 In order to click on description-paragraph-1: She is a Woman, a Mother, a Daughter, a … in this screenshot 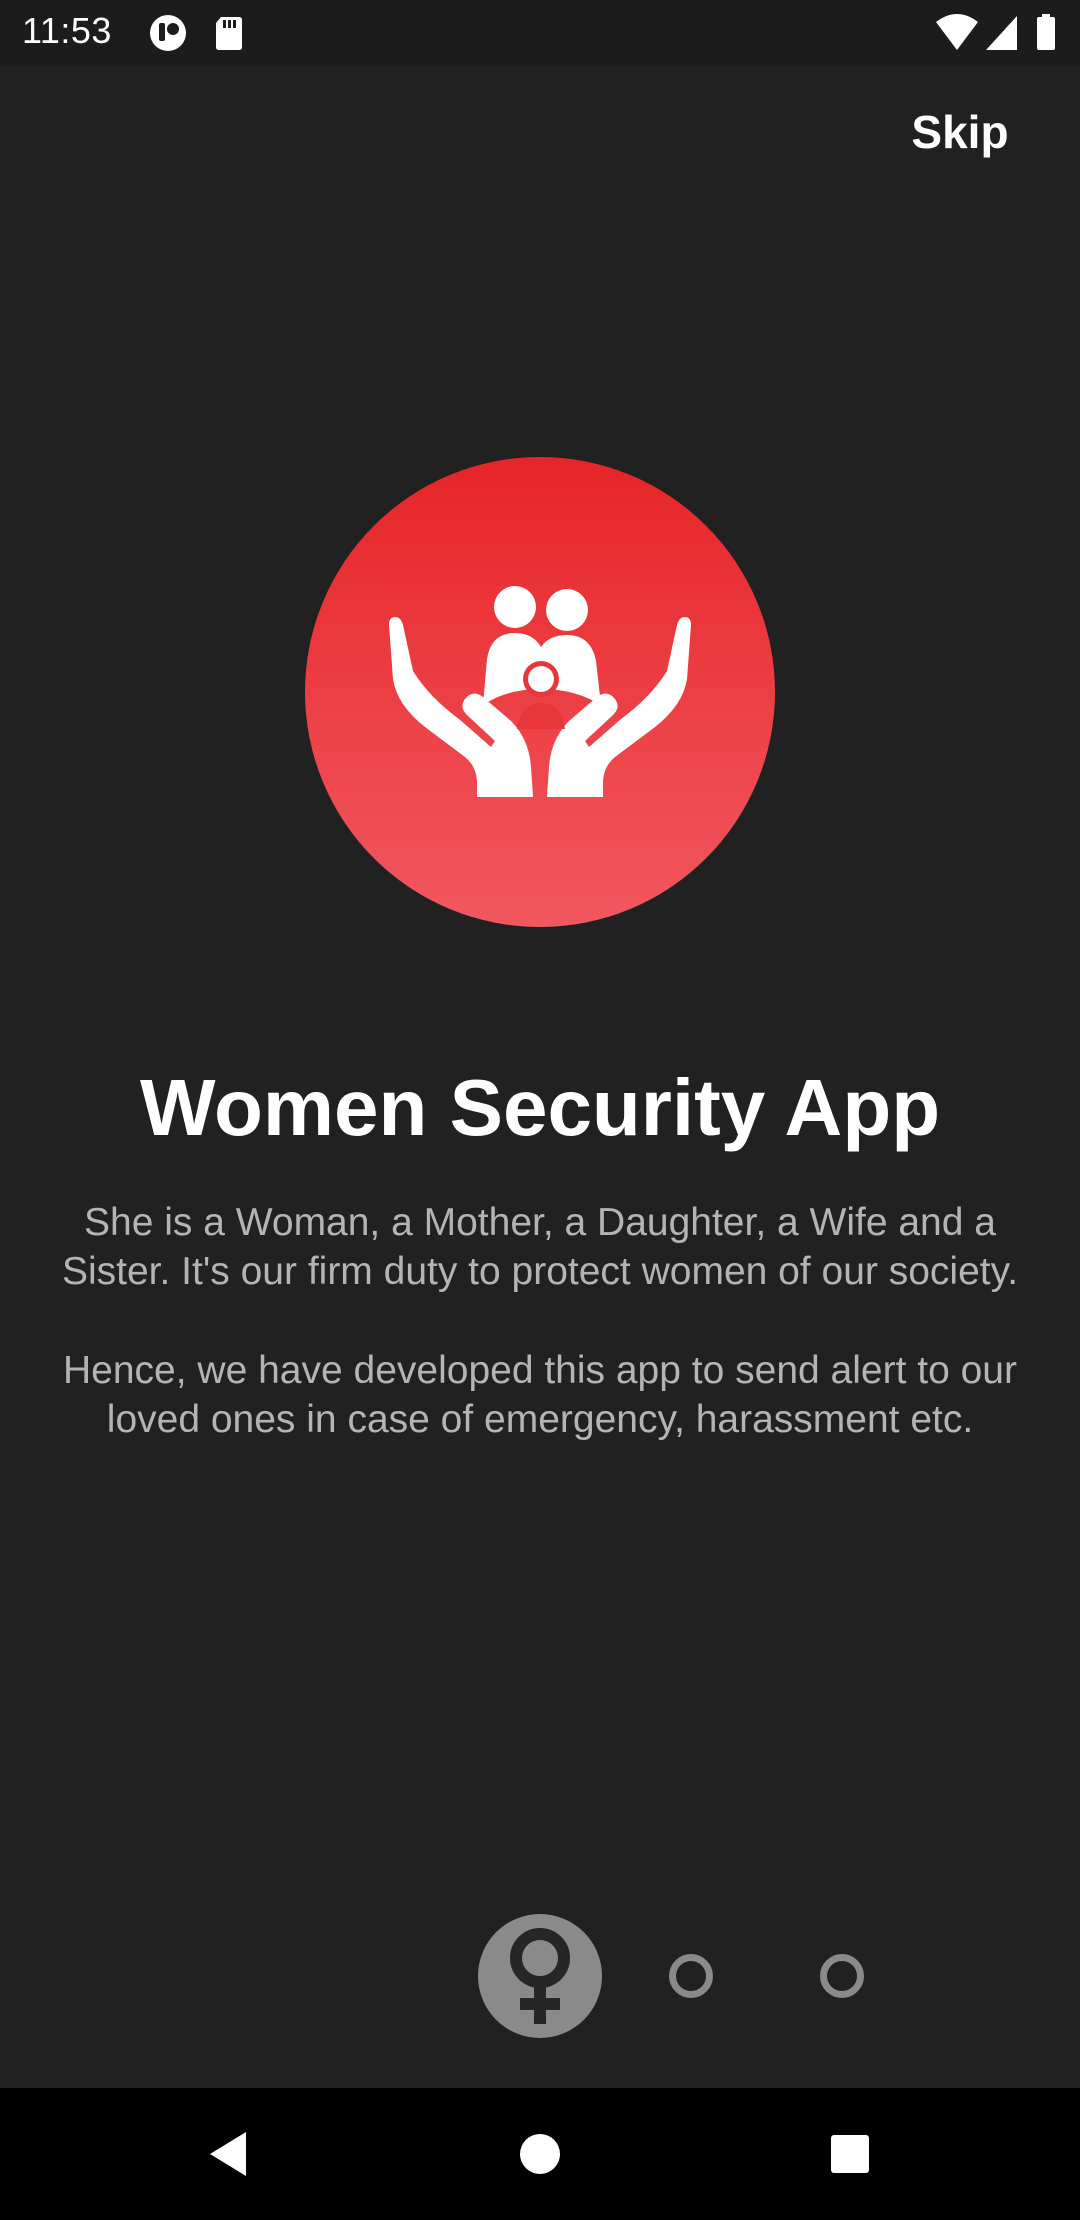, I will do `click(540, 1247)`.